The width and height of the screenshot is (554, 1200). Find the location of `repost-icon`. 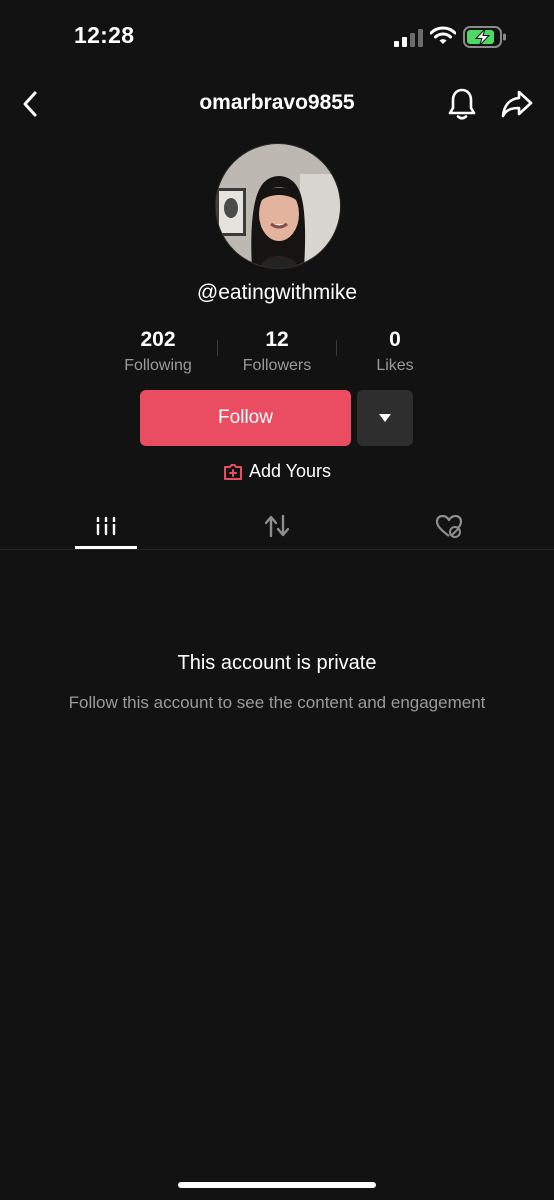

repost-icon is located at coordinates (277, 526).